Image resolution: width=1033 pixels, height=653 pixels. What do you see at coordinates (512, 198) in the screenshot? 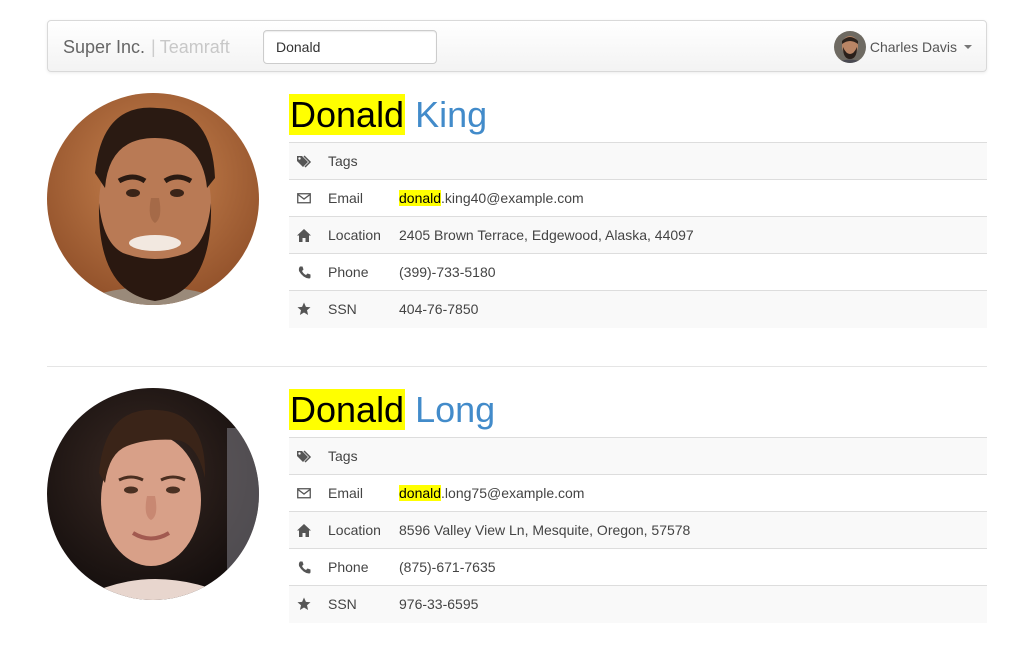
I see `email-rest: .king40@example.com` at bounding box center [512, 198].